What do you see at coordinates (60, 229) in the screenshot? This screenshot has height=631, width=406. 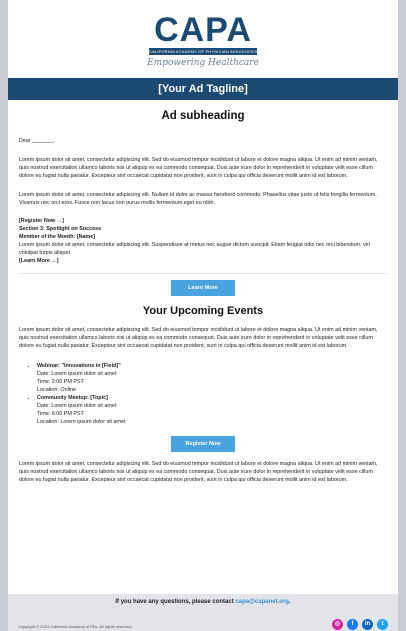 I see `section-3-heading: Section 3: Spotlight on Success` at bounding box center [60, 229].